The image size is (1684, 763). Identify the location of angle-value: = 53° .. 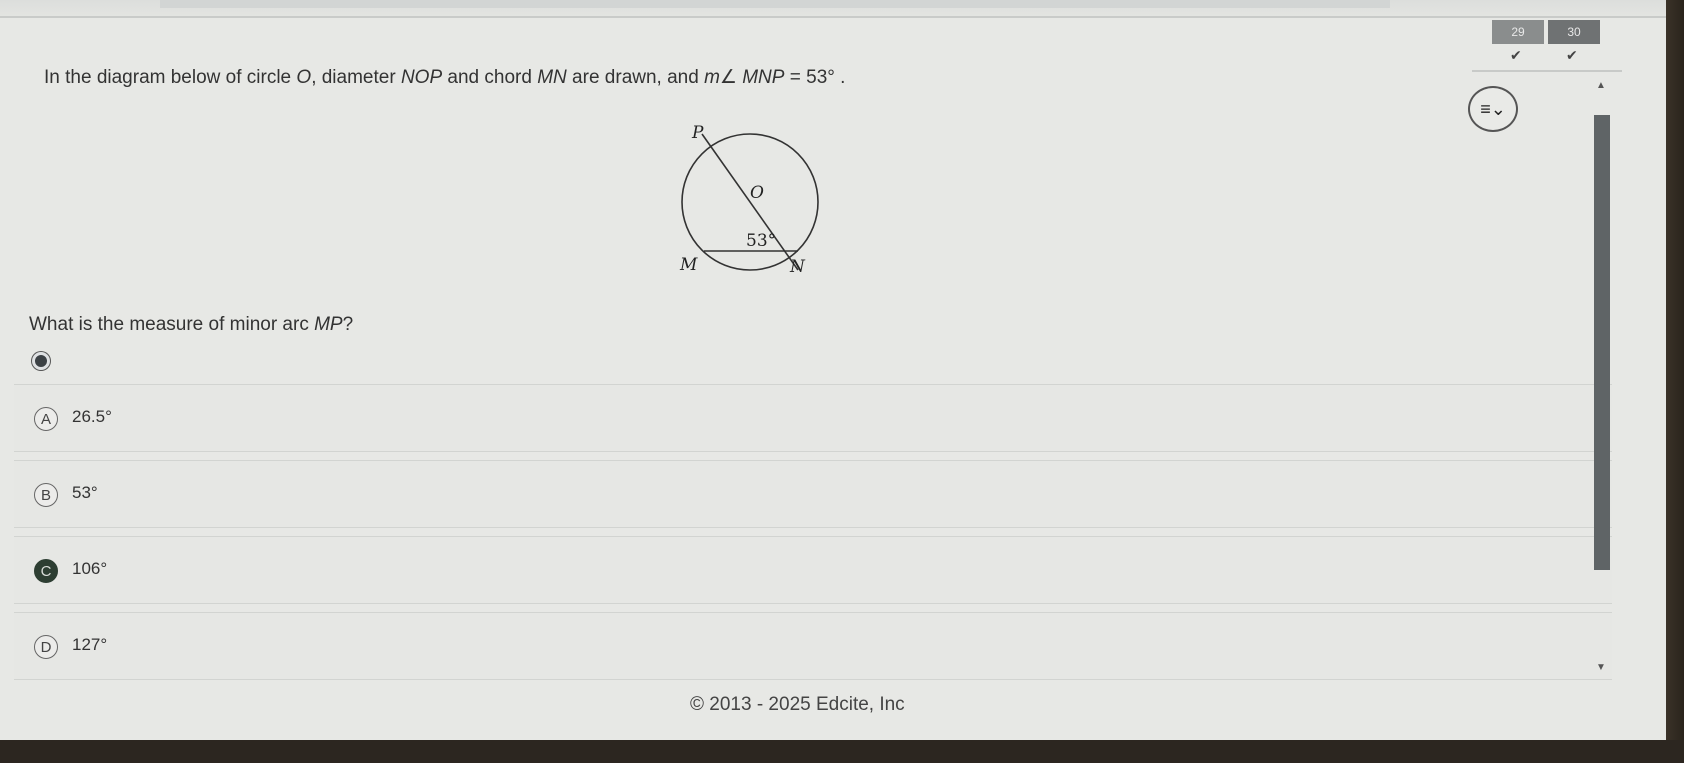
(815, 77).